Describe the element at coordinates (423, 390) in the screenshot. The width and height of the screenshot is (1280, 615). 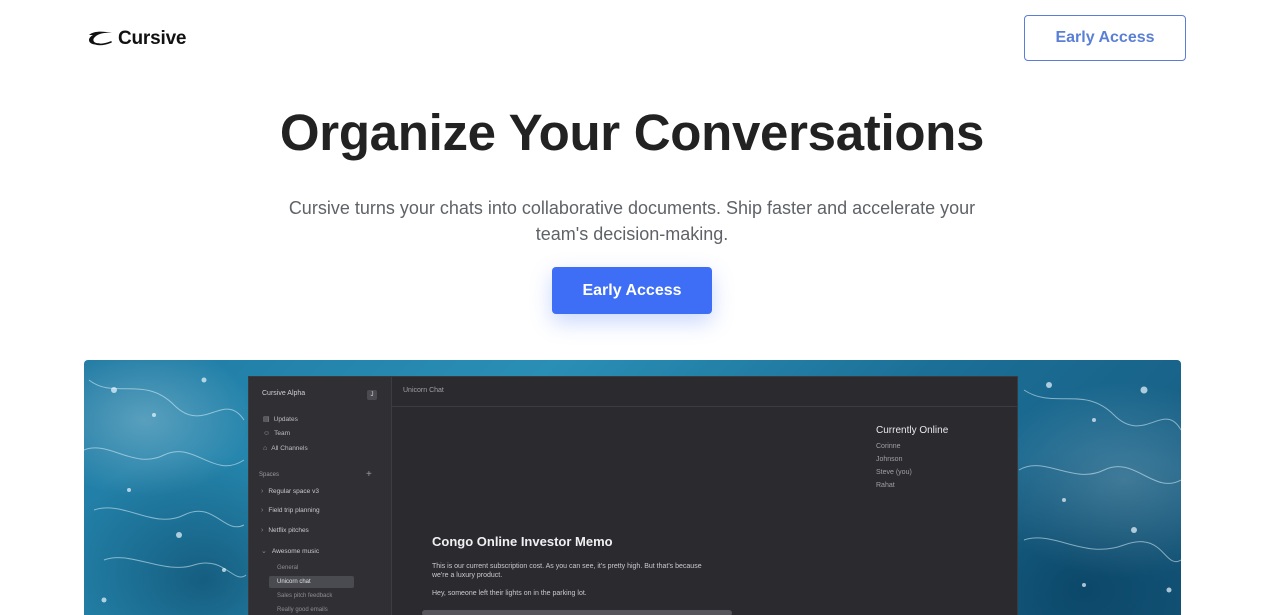
I see `chat-title: Unicorn Chat` at that location.